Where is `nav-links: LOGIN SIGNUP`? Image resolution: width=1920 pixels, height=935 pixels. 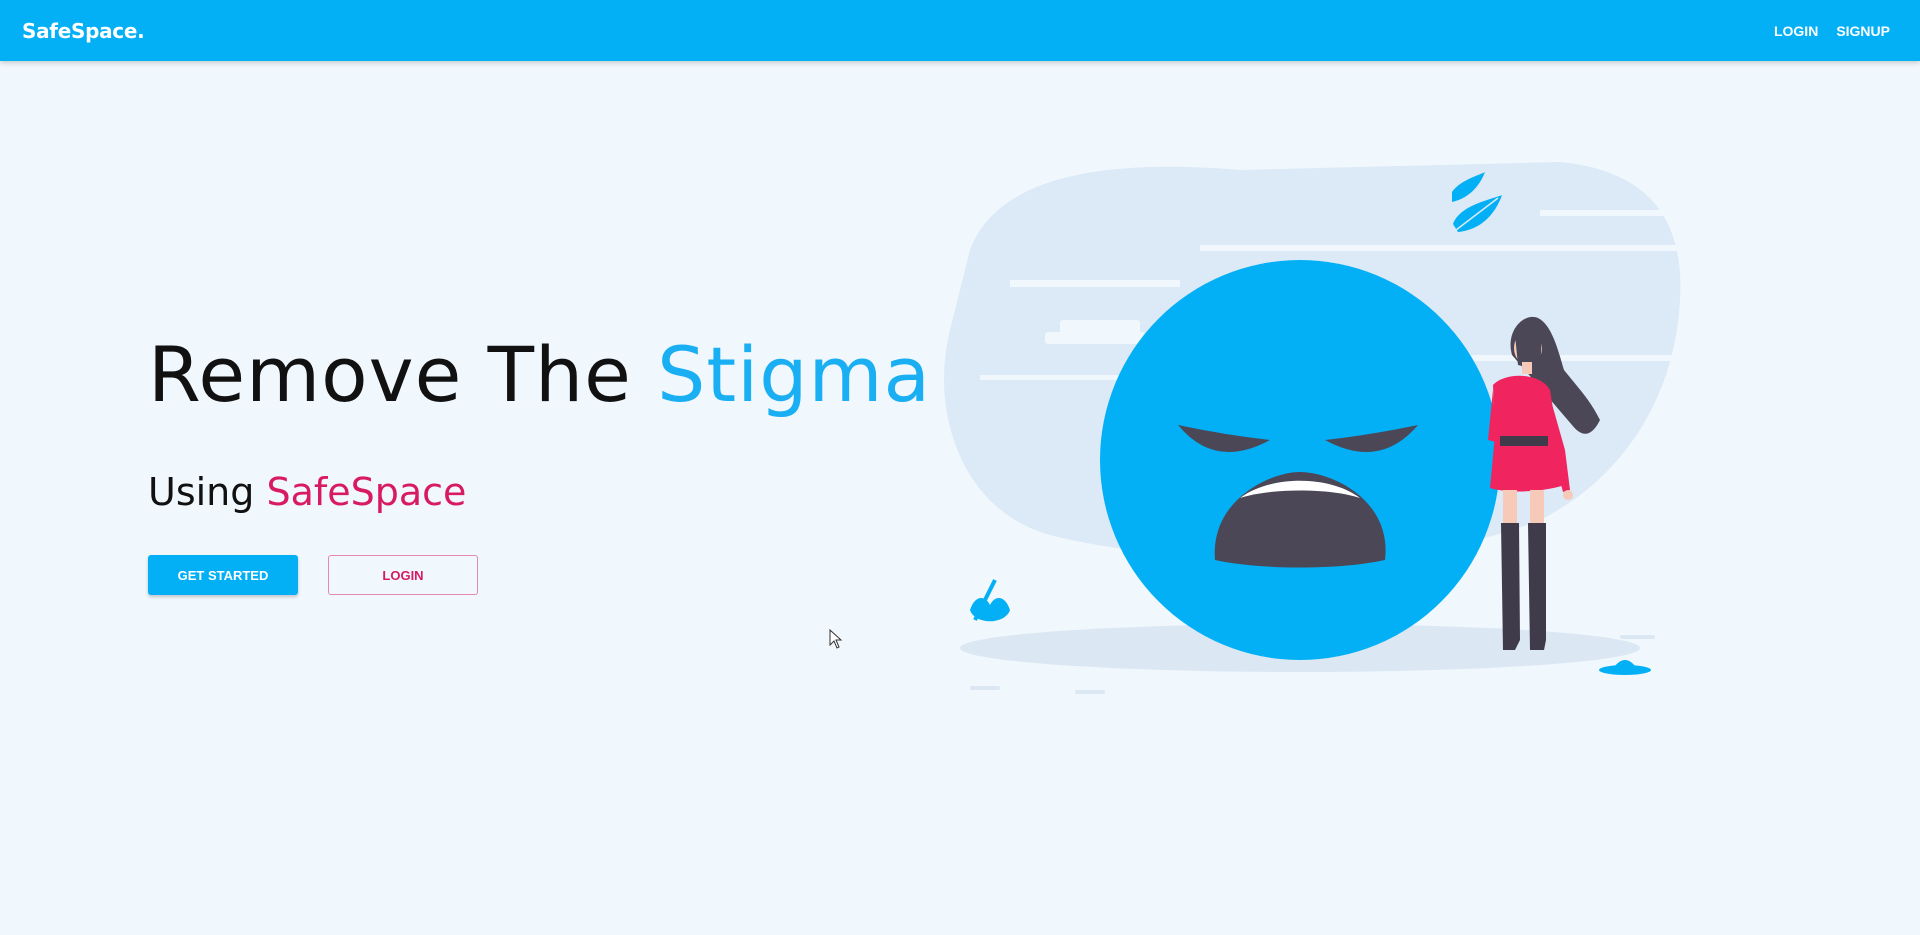
nav-links: LOGIN SIGNUP is located at coordinates (1832, 31).